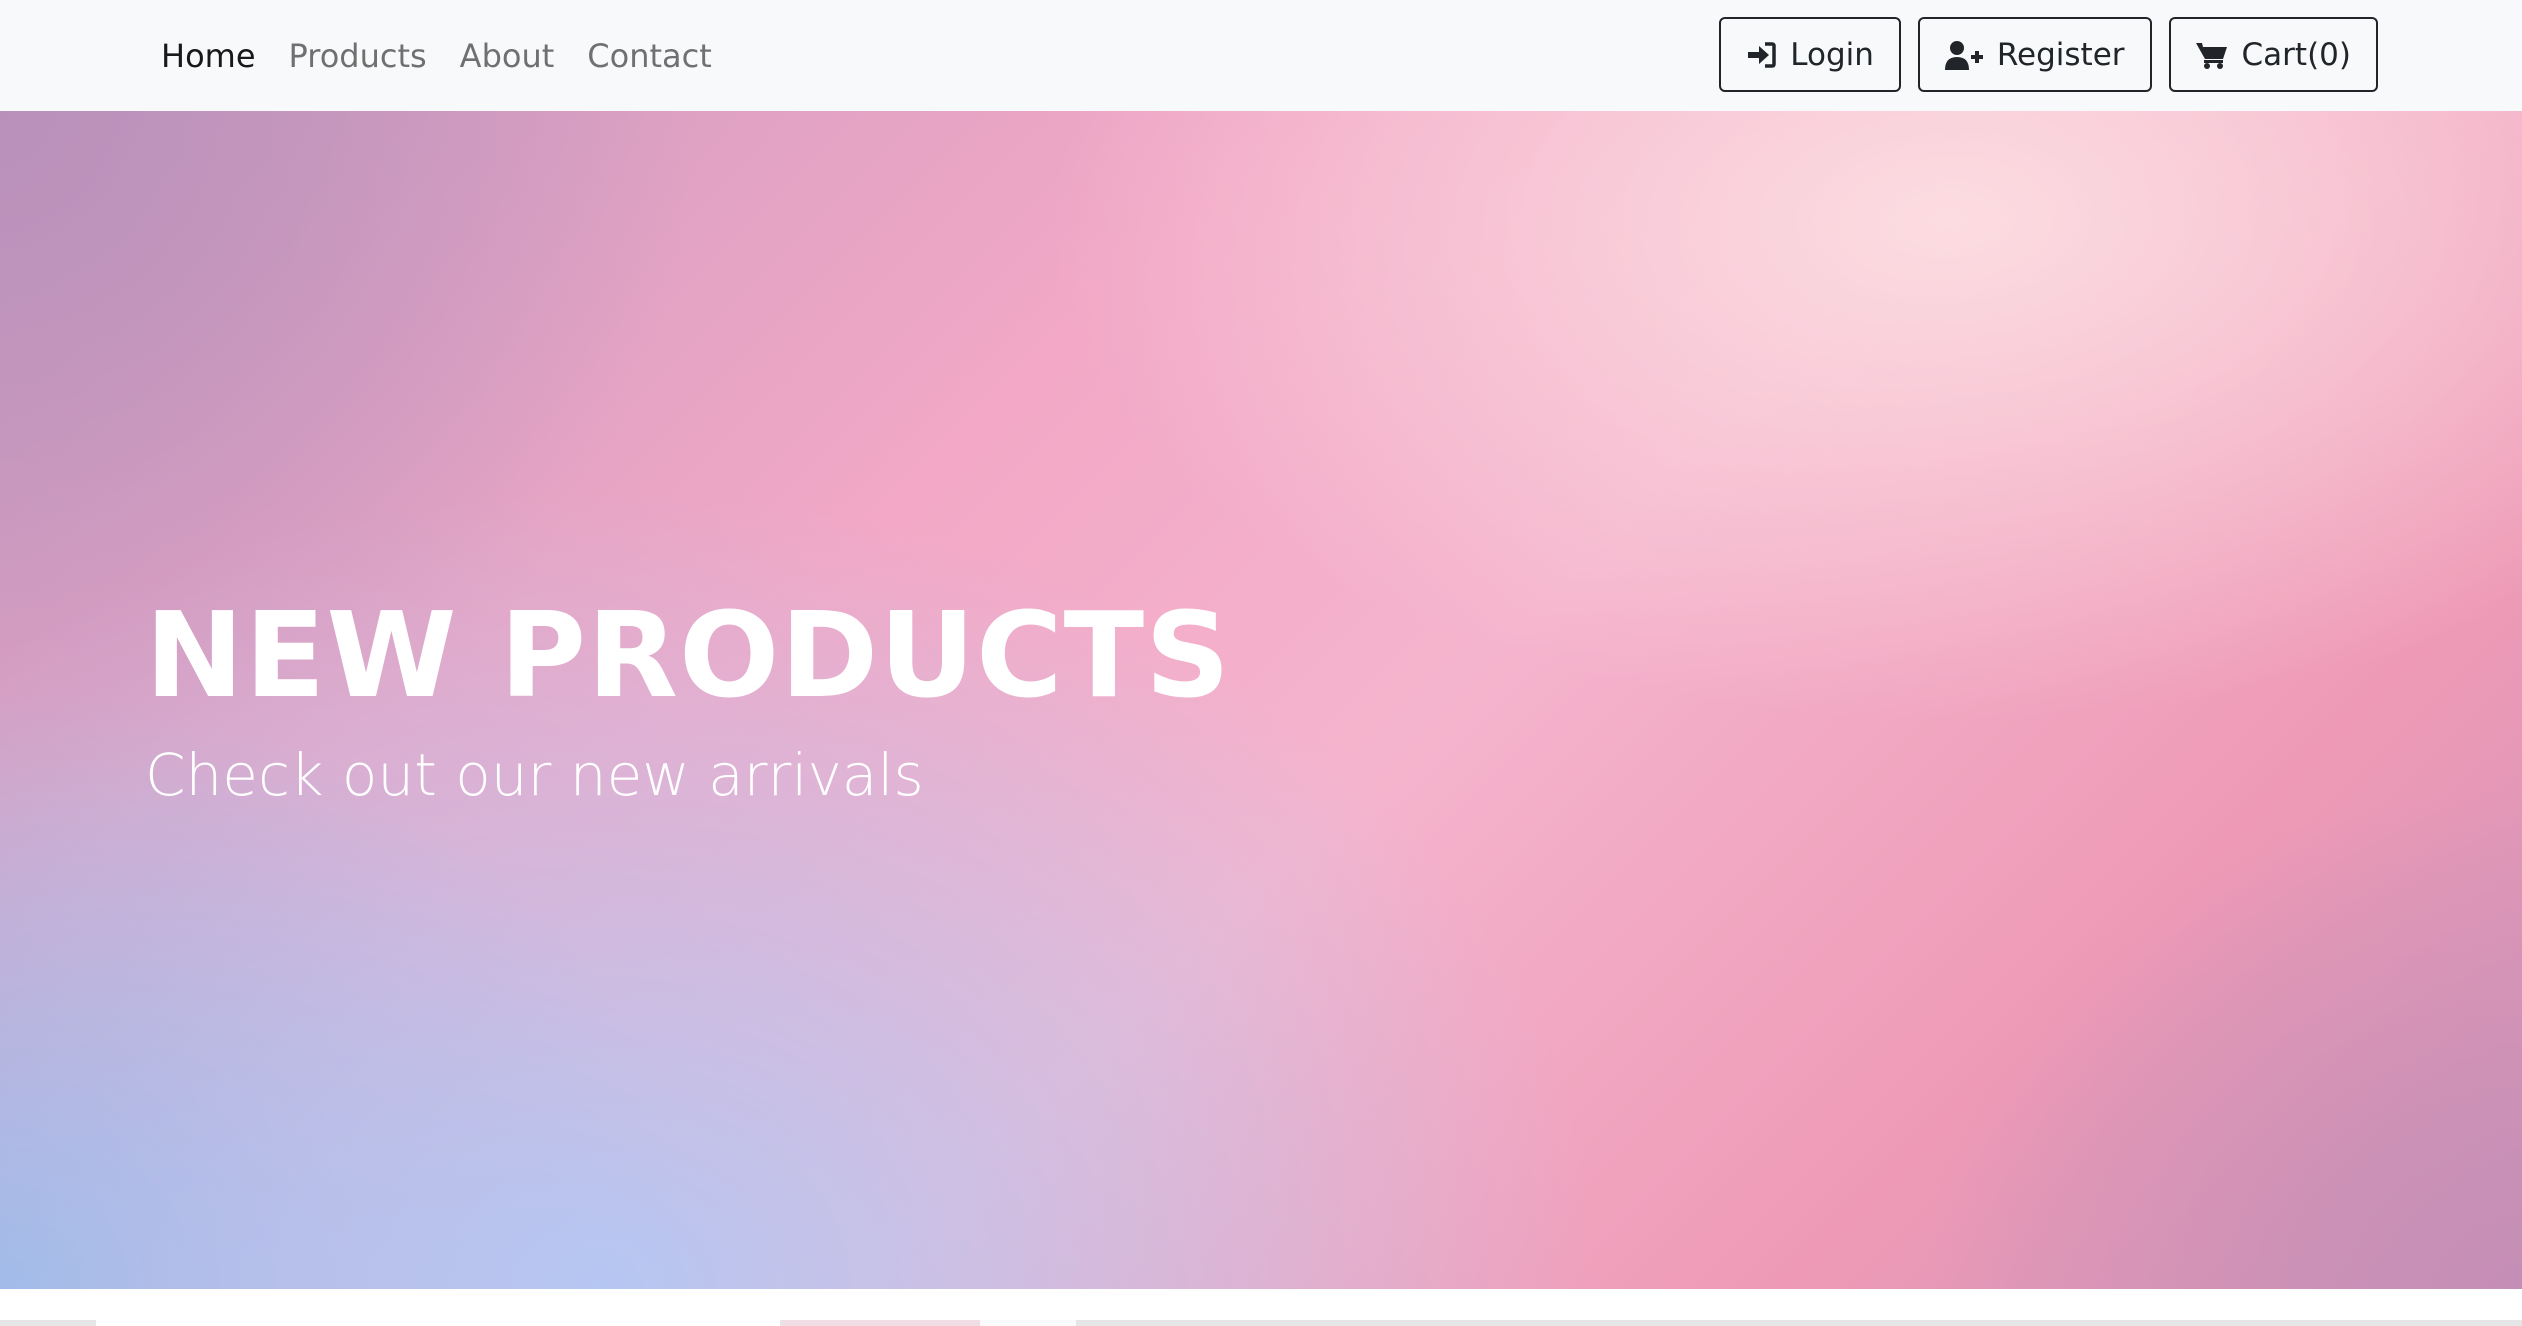 This screenshot has height=1326, width=2522. I want to click on nav-actions: Login Register Cart(0), so click(2048, 54).